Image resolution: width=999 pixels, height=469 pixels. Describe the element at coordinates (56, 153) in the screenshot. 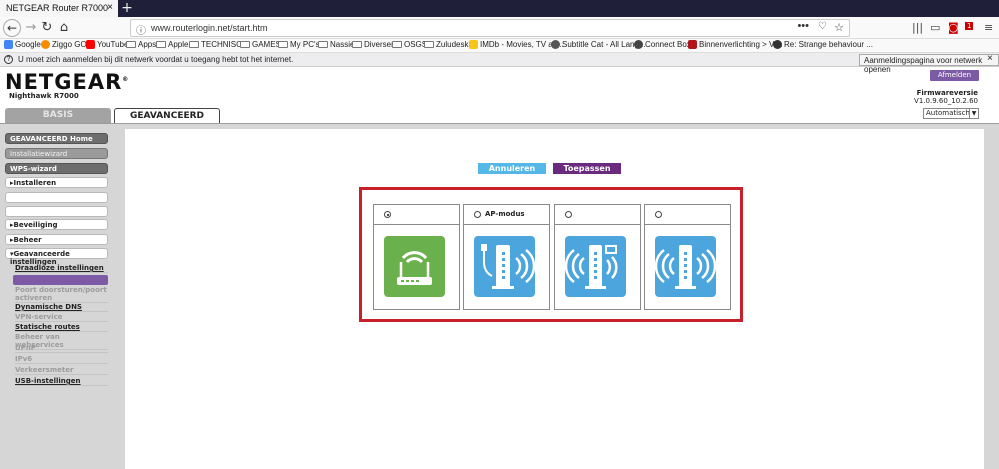

I see `sidebar-setup-wizard: Installatiewizard` at that location.